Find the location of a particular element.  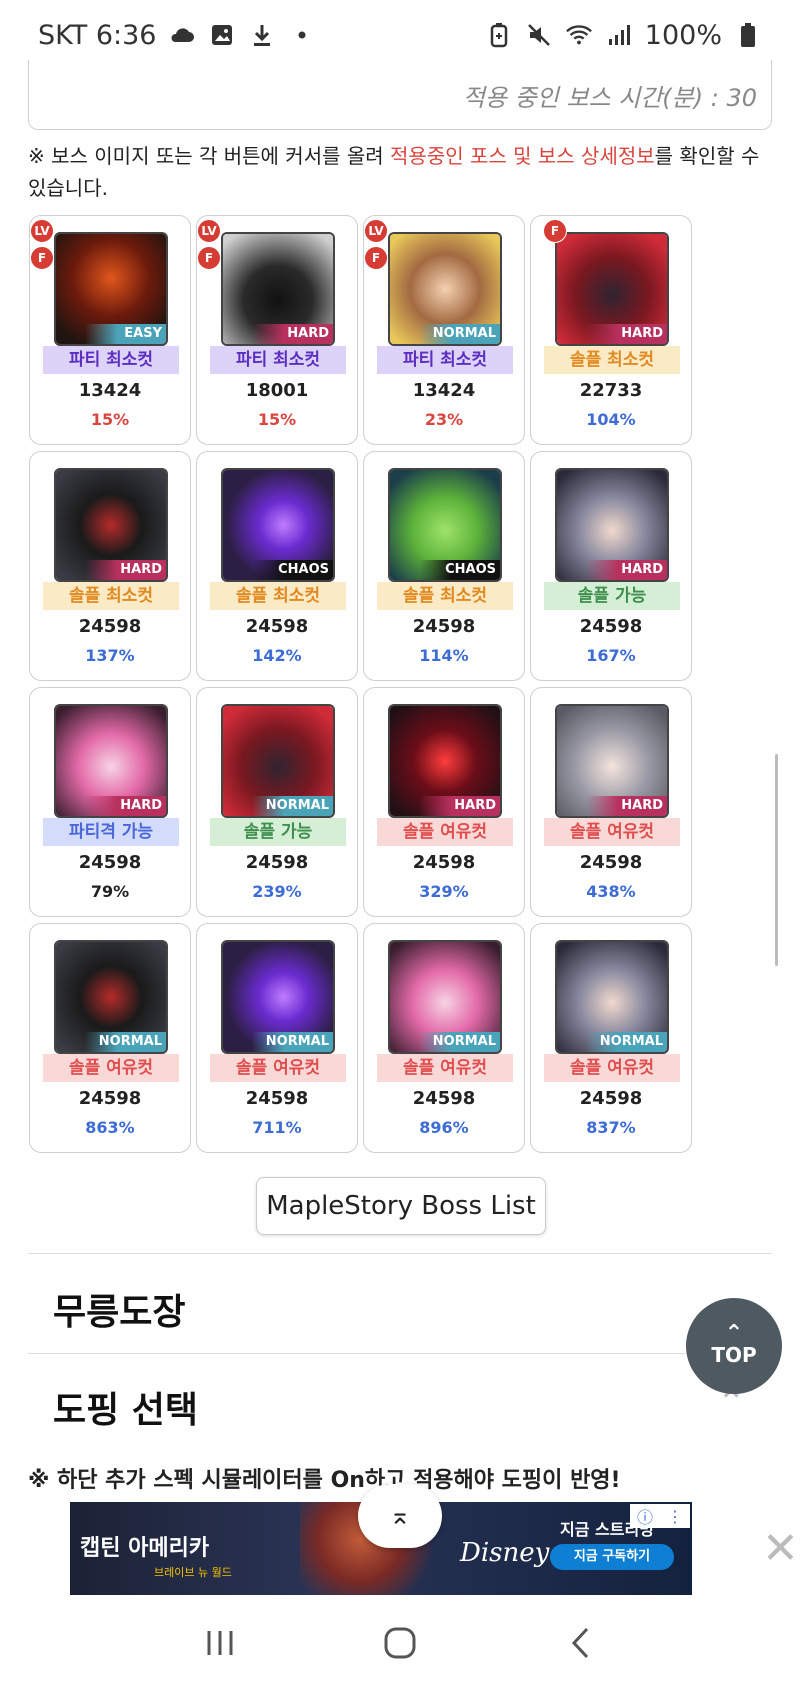

dot-icon is located at coordinates (302, 35).